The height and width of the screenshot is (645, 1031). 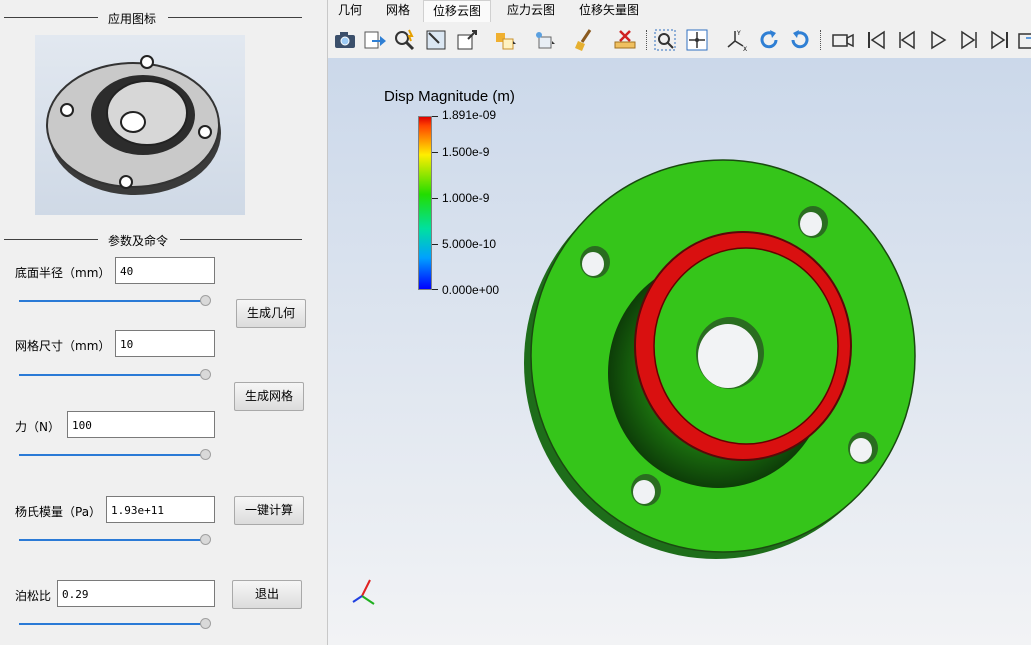 I want to click on zoom-box-icon, so click(x=436, y=40).